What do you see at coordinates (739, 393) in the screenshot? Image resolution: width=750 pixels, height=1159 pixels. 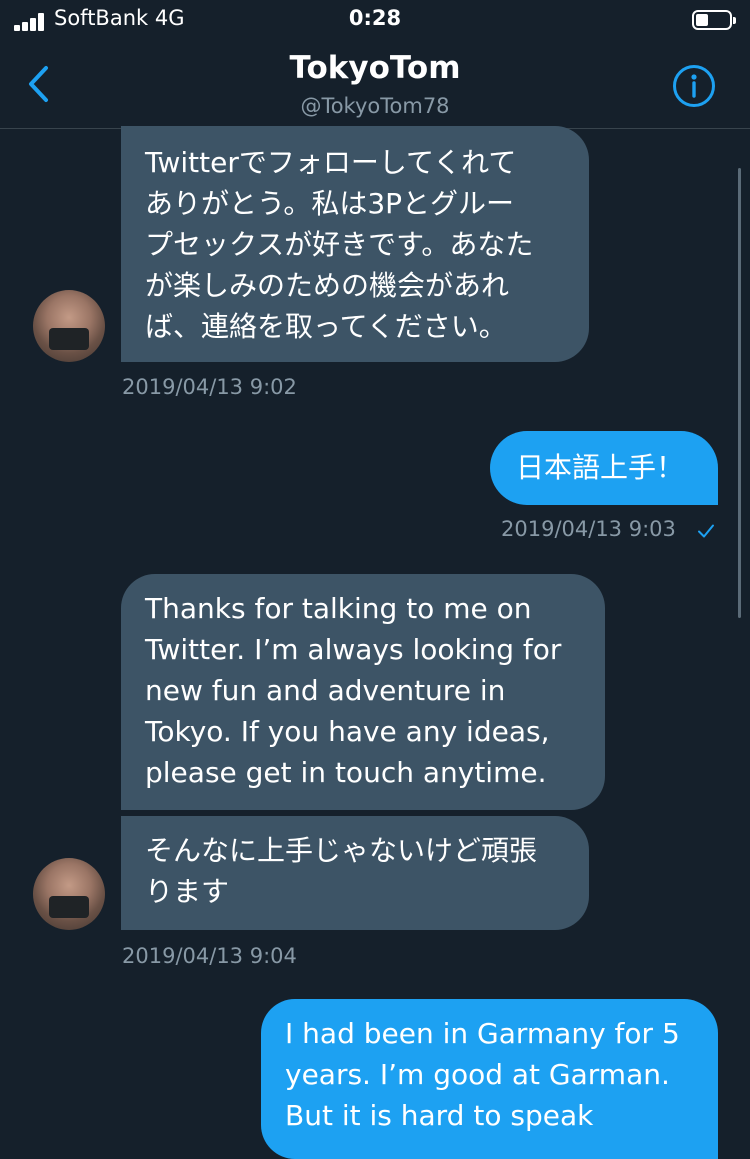 I see `scrollbar` at bounding box center [739, 393].